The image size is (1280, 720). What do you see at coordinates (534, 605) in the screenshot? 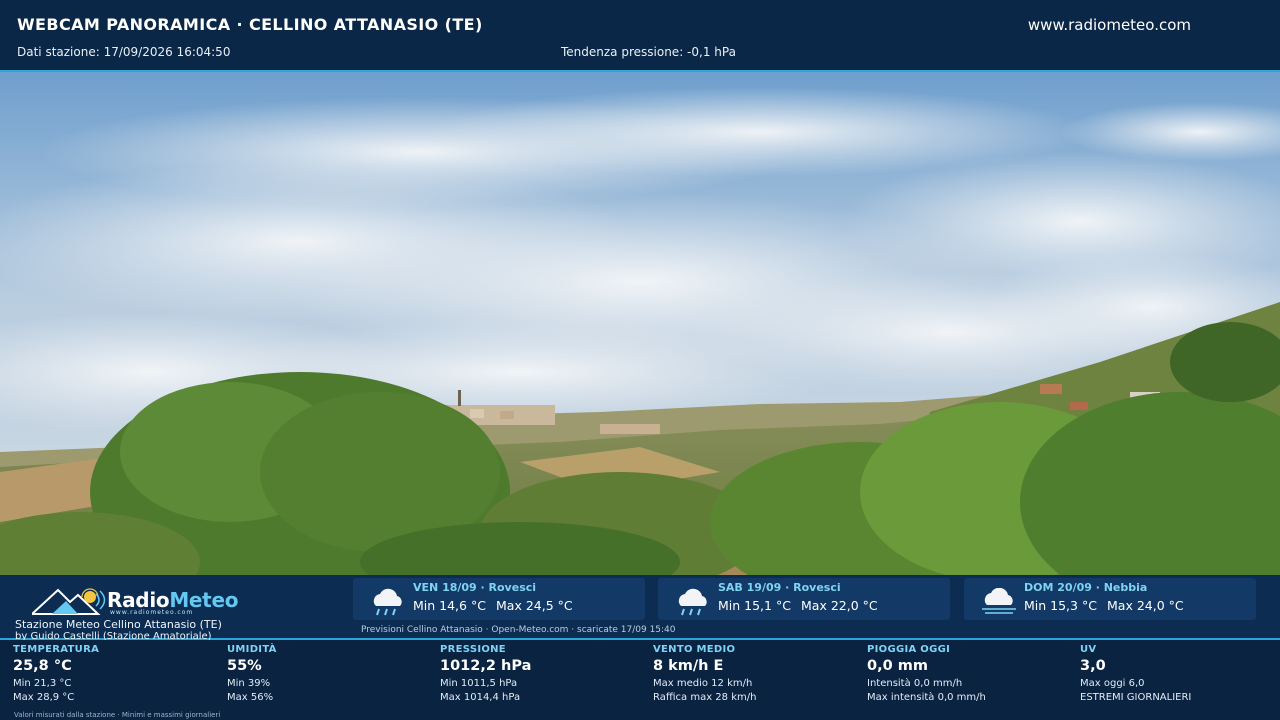
I see `forecast-max: Max 24,5 °C` at bounding box center [534, 605].